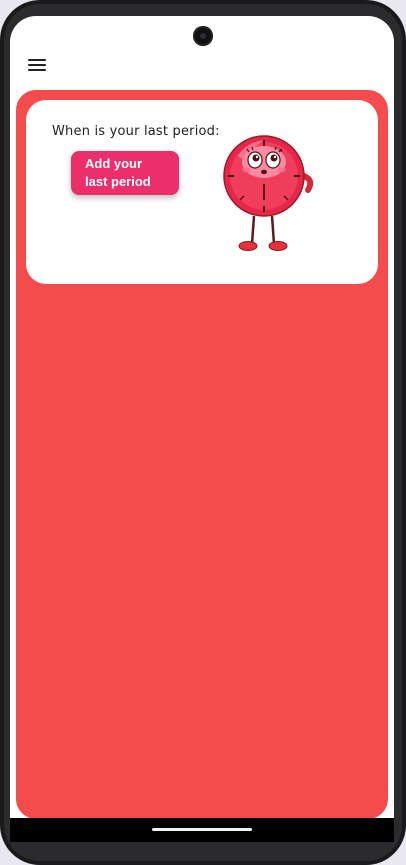  I want to click on clock-mascot-icon, so click(268, 193).